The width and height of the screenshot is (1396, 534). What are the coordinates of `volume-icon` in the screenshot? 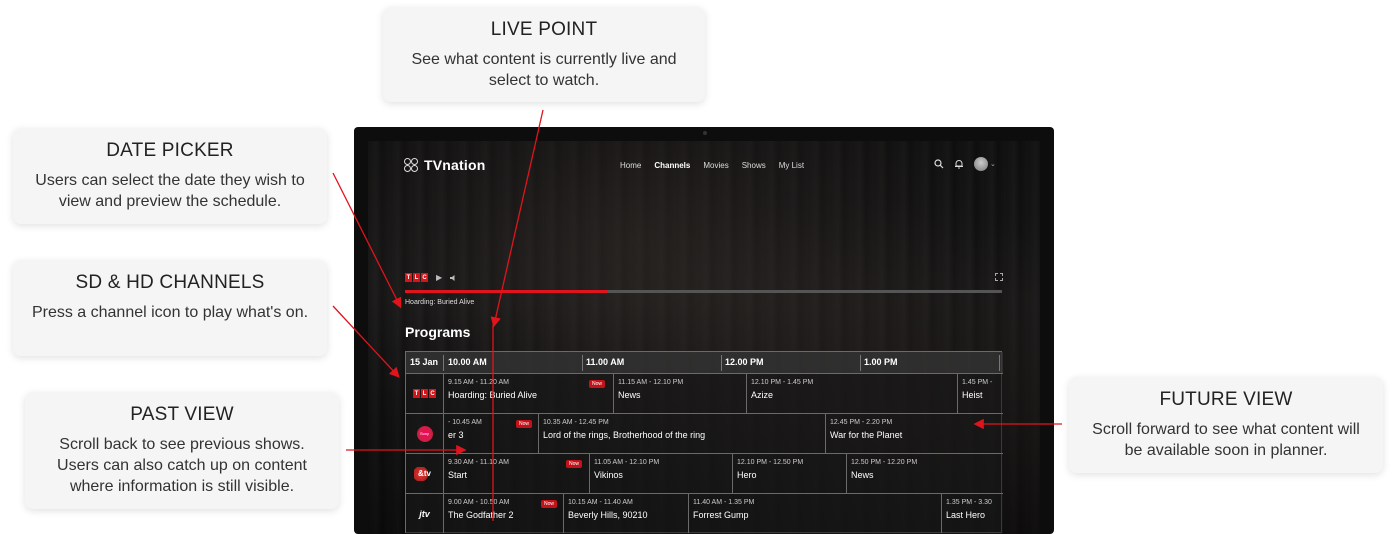 It's located at (454, 278).